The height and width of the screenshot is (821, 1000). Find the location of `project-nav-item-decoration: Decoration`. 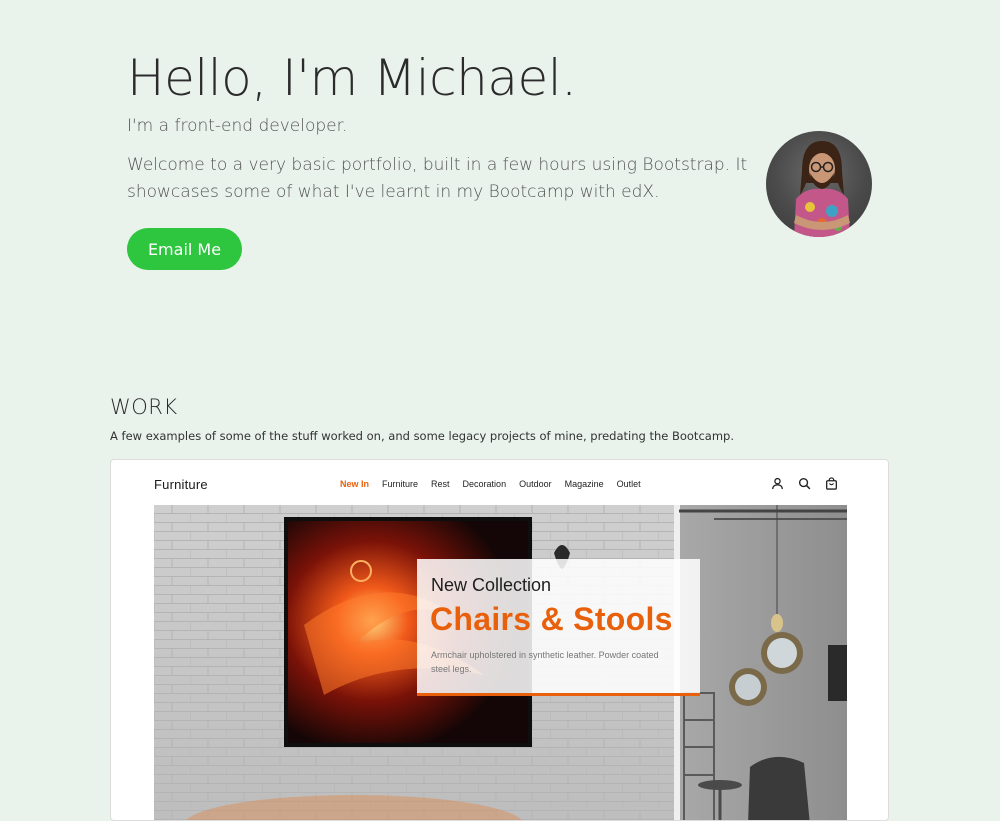

project-nav-item-decoration: Decoration is located at coordinates (485, 484).